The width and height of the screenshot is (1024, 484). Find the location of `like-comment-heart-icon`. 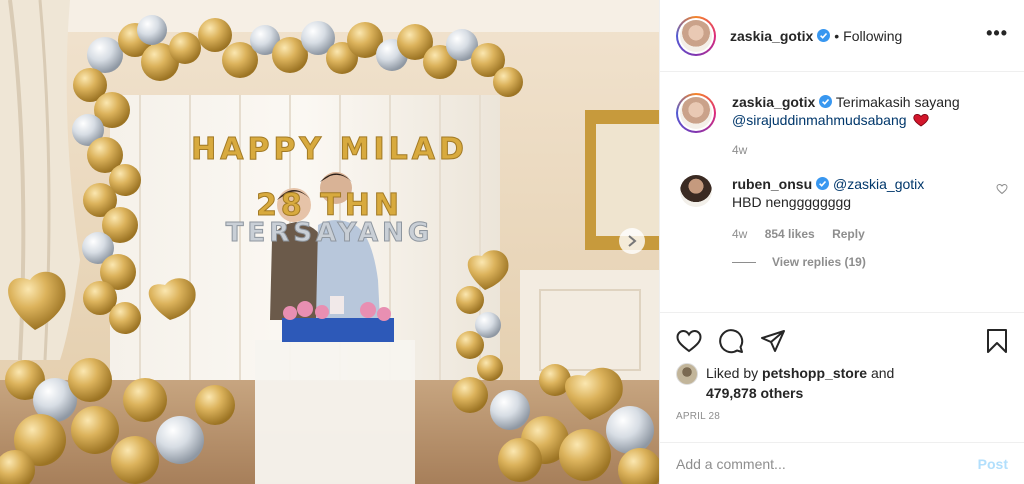

like-comment-heart-icon is located at coordinates (1002, 189).